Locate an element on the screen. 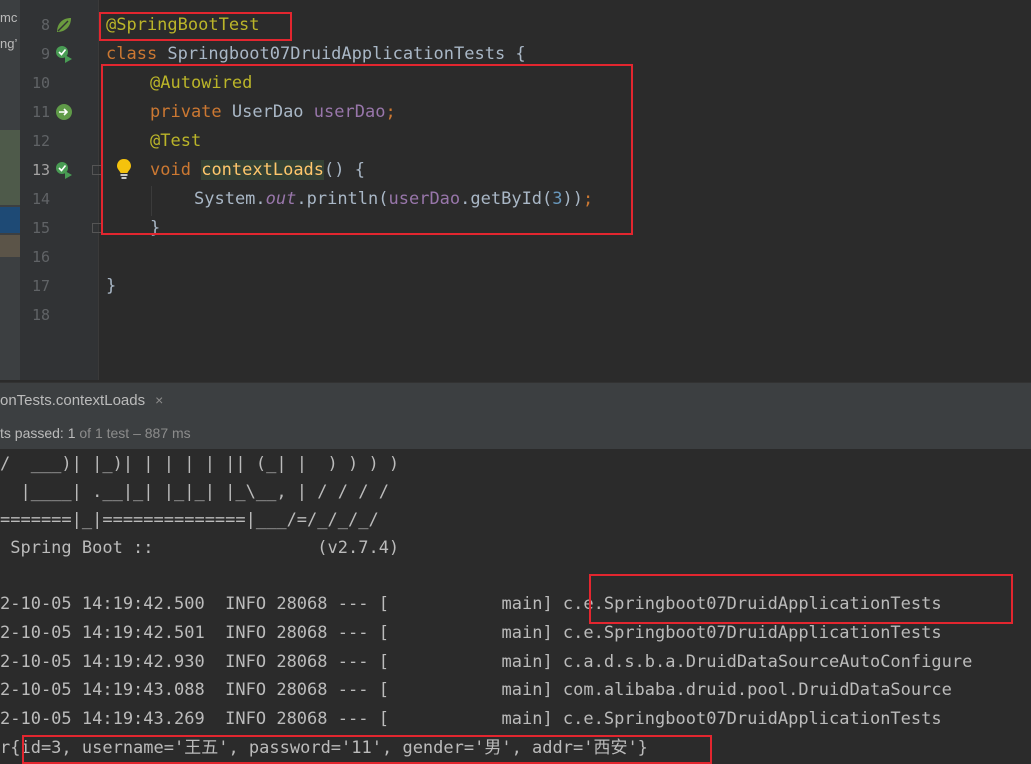 This screenshot has height=764, width=1031. highlight-box-logger-name is located at coordinates (801, 599).